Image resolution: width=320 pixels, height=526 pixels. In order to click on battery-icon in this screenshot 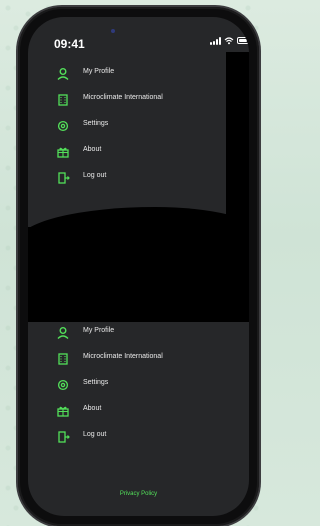, I will do `click(243, 40)`.